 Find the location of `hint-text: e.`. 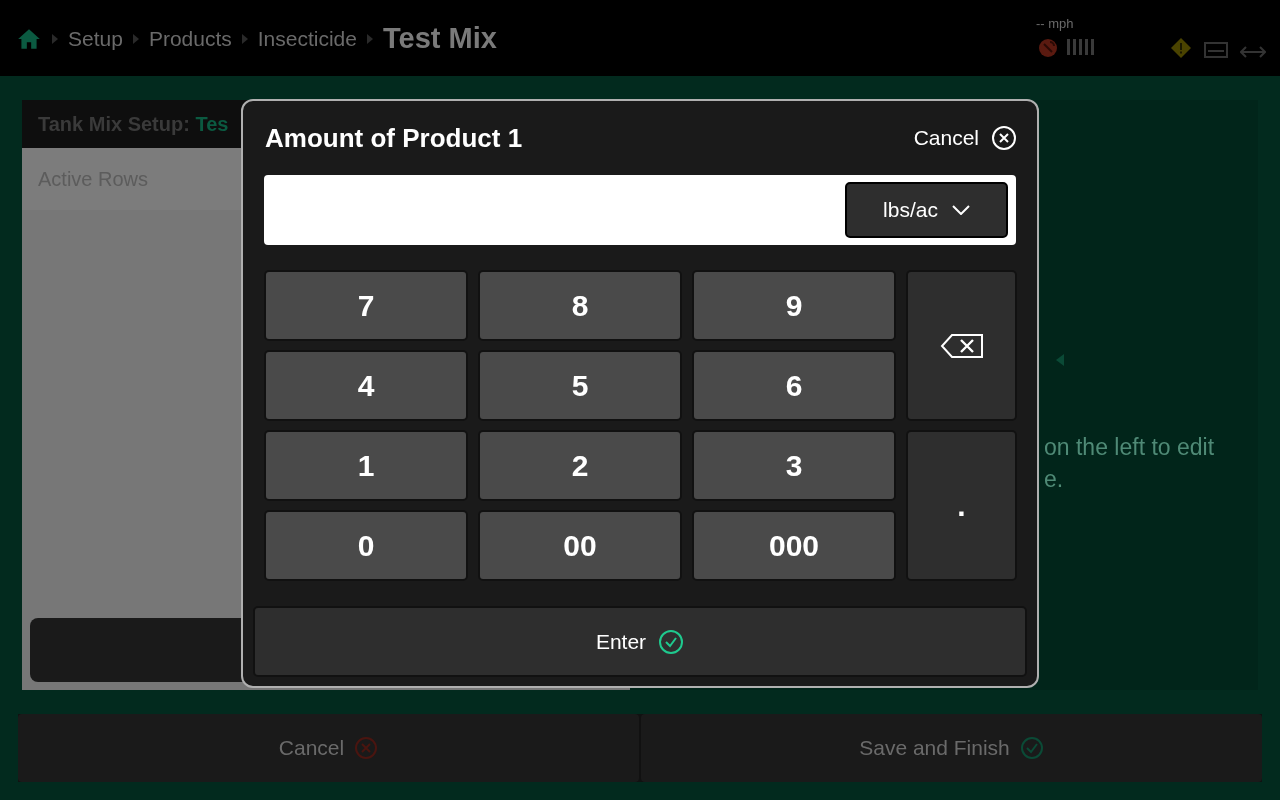

hint-text: e. is located at coordinates (1054, 479).